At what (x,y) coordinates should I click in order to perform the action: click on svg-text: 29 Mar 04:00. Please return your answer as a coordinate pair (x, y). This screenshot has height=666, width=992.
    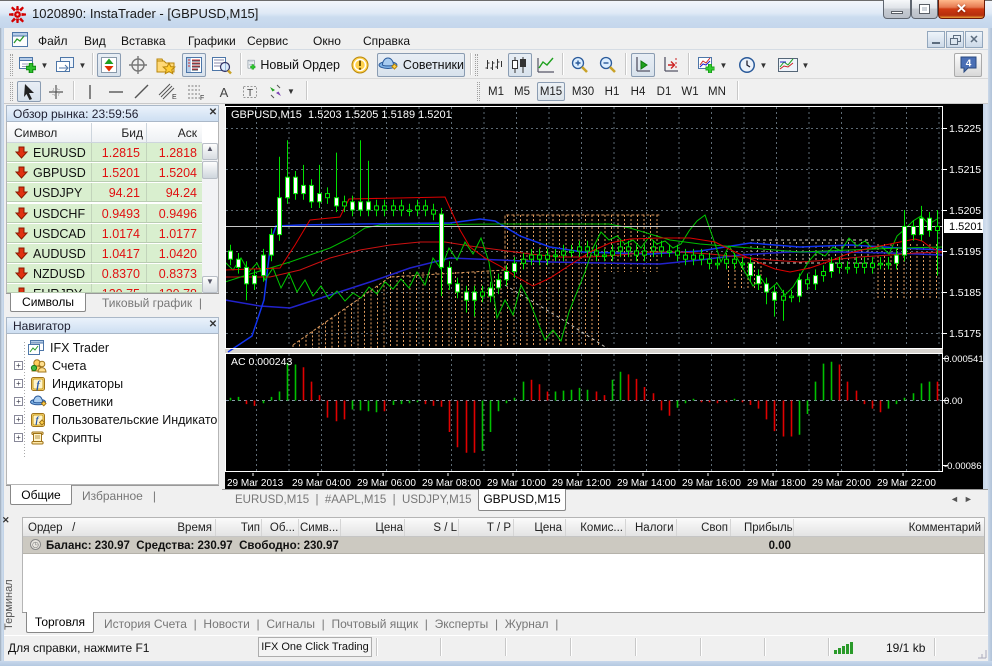
    Looking at the image, I should click on (321, 483).